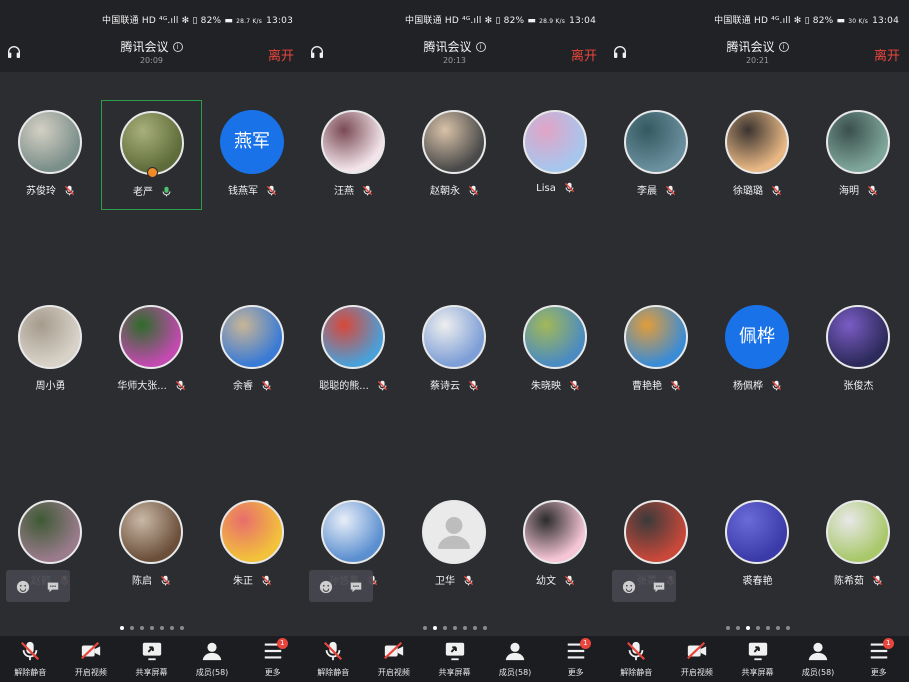  What do you see at coordinates (454, 545) in the screenshot?
I see `participant-tile: 卫华` at bounding box center [454, 545].